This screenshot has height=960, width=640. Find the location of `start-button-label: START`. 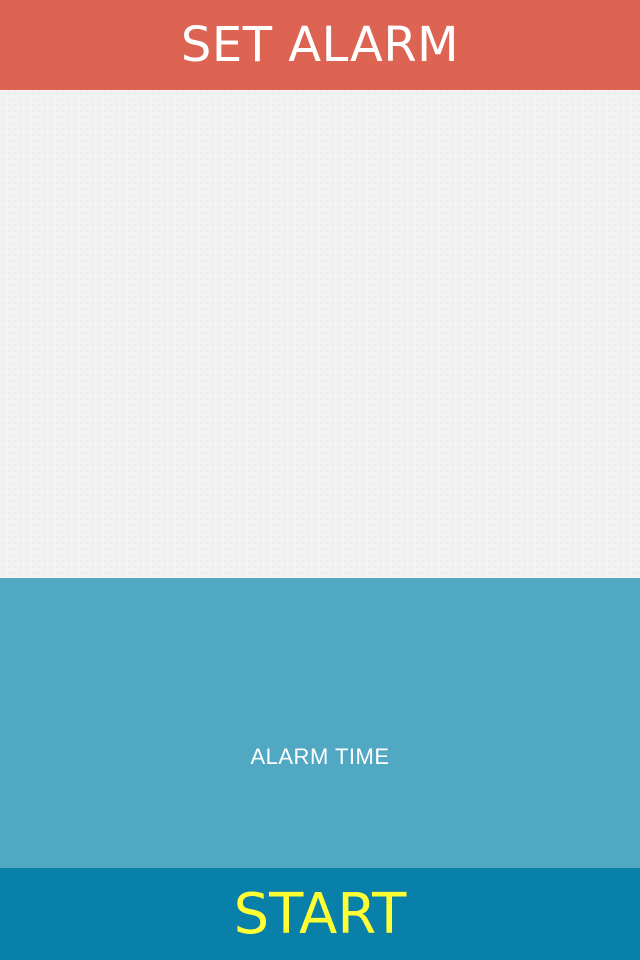

start-button-label: START is located at coordinates (320, 914).